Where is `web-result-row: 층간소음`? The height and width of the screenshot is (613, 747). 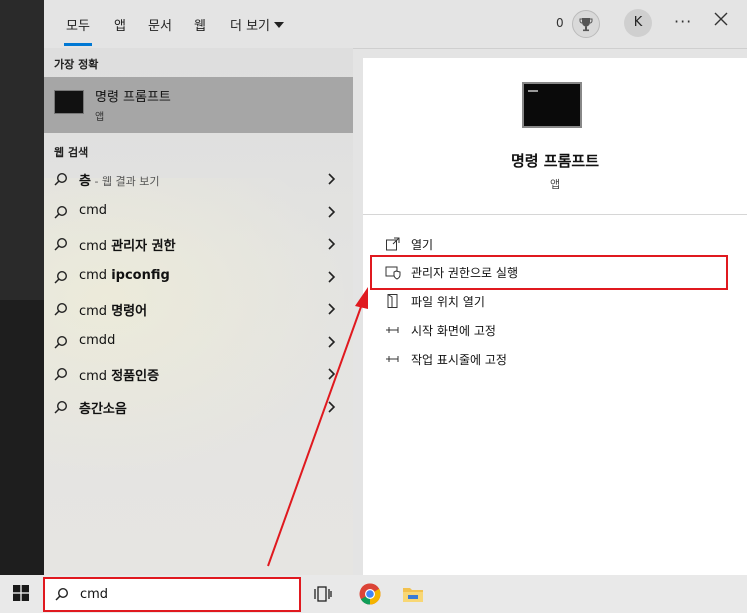
web-result-row: 층간소음 is located at coordinates (198, 407).